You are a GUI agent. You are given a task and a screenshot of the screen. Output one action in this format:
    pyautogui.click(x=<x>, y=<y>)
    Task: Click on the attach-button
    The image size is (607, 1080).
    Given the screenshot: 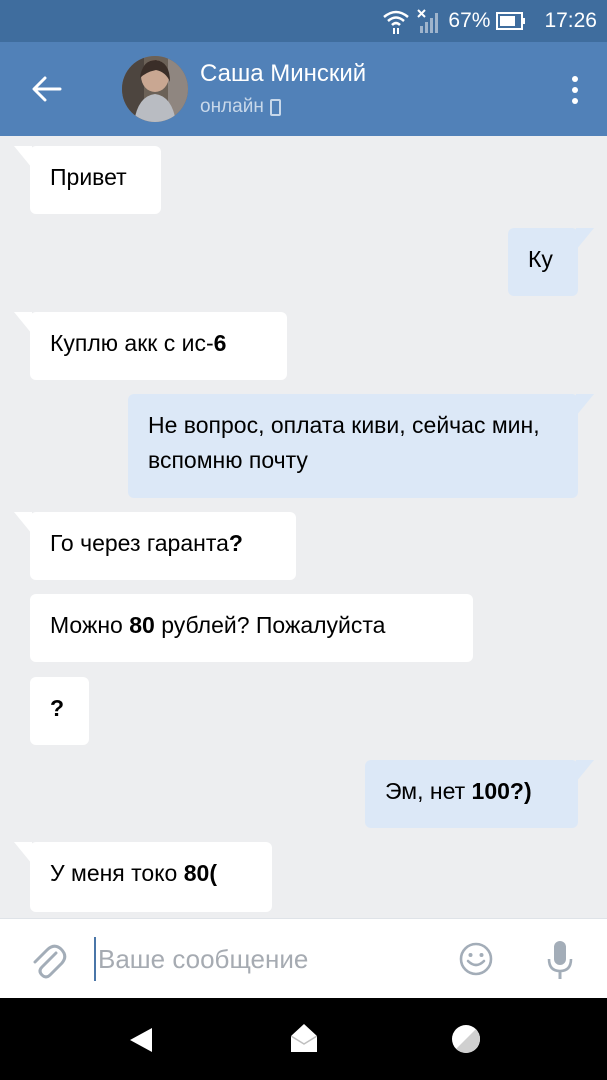 What is the action you would take?
    pyautogui.click(x=48, y=961)
    